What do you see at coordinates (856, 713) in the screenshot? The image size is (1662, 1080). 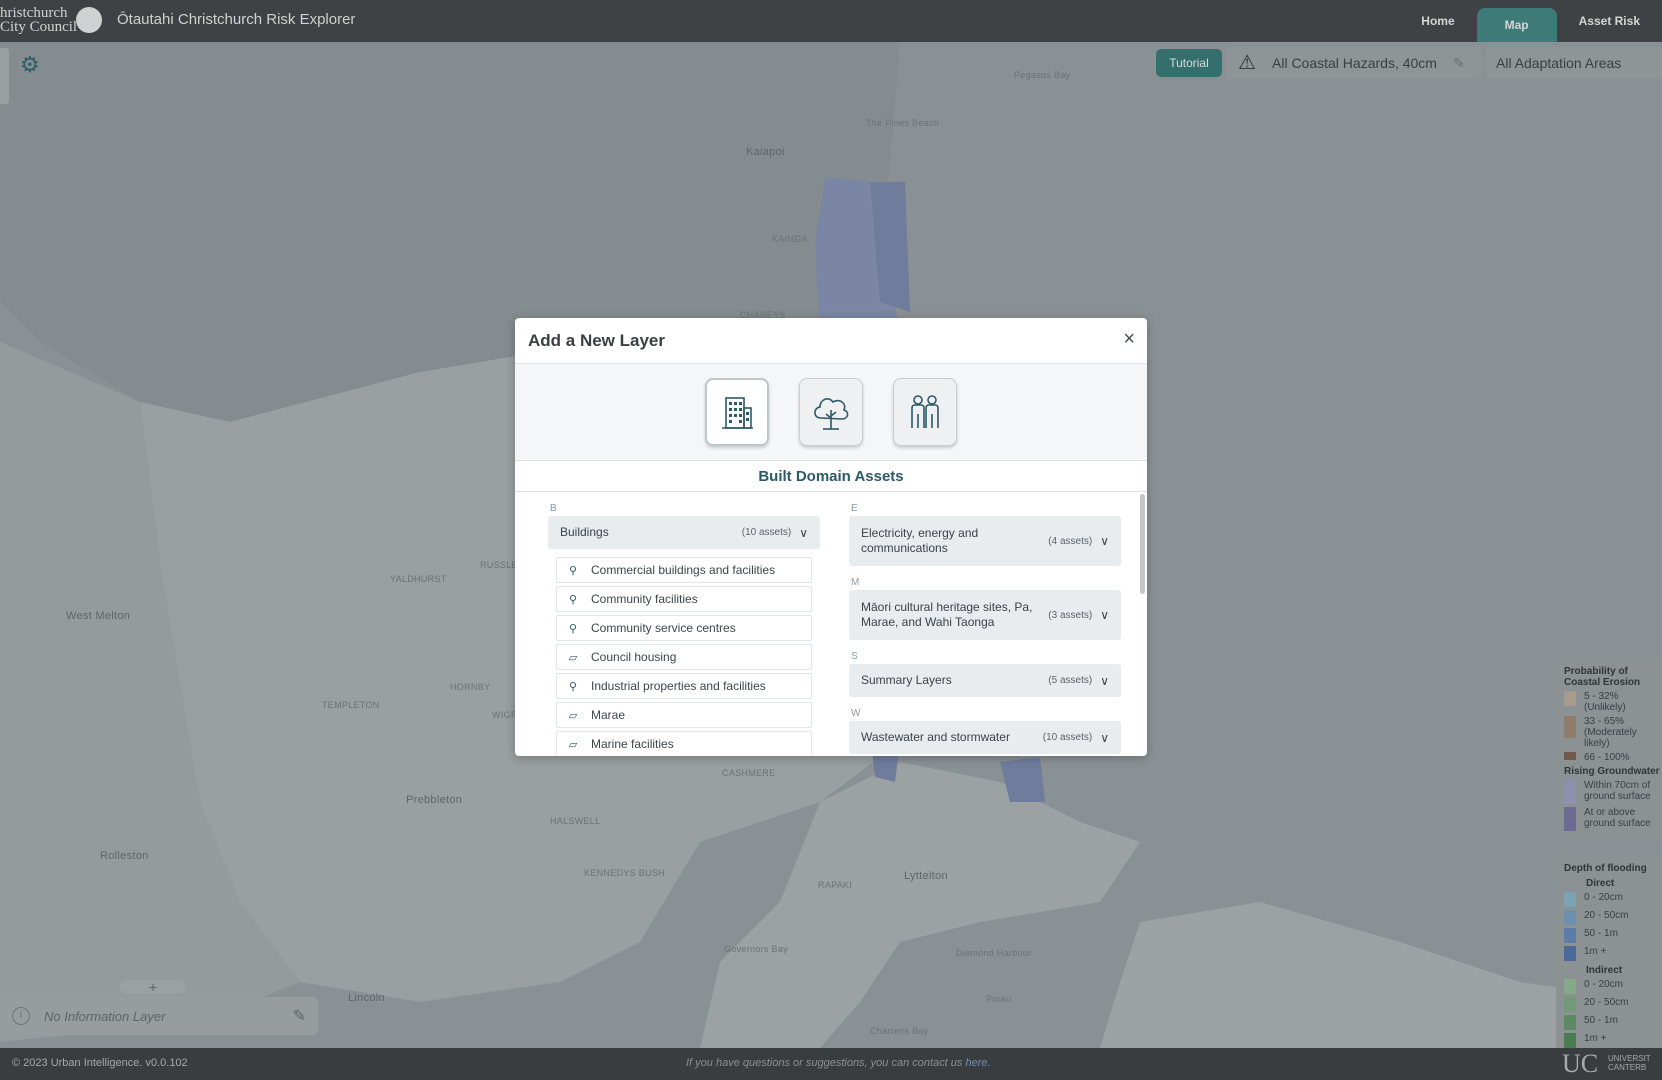 I see `letter-heading: W` at bounding box center [856, 713].